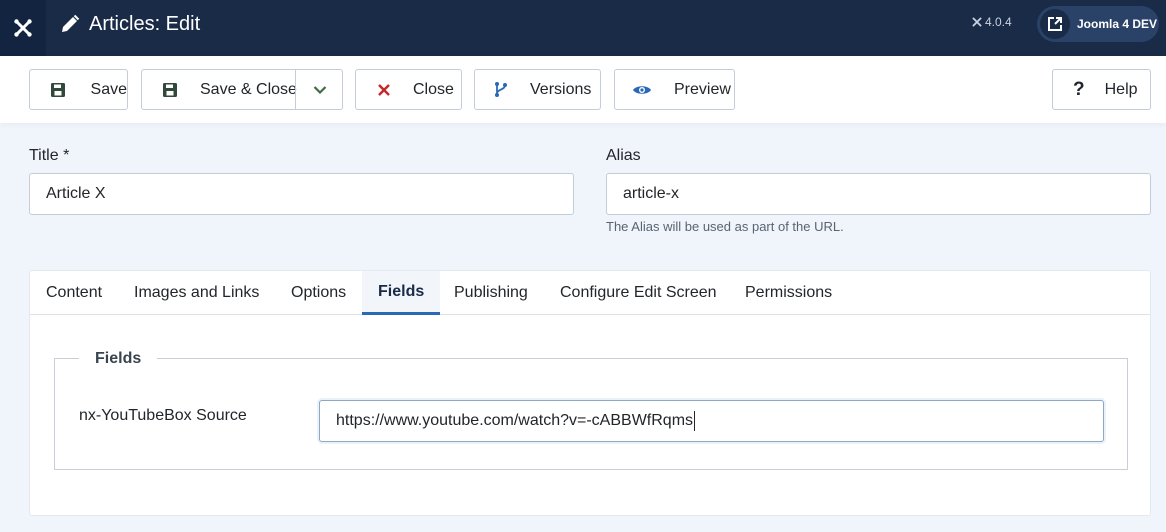 This screenshot has height=532, width=1166. What do you see at coordinates (695, 421) in the screenshot?
I see `text-caret` at bounding box center [695, 421].